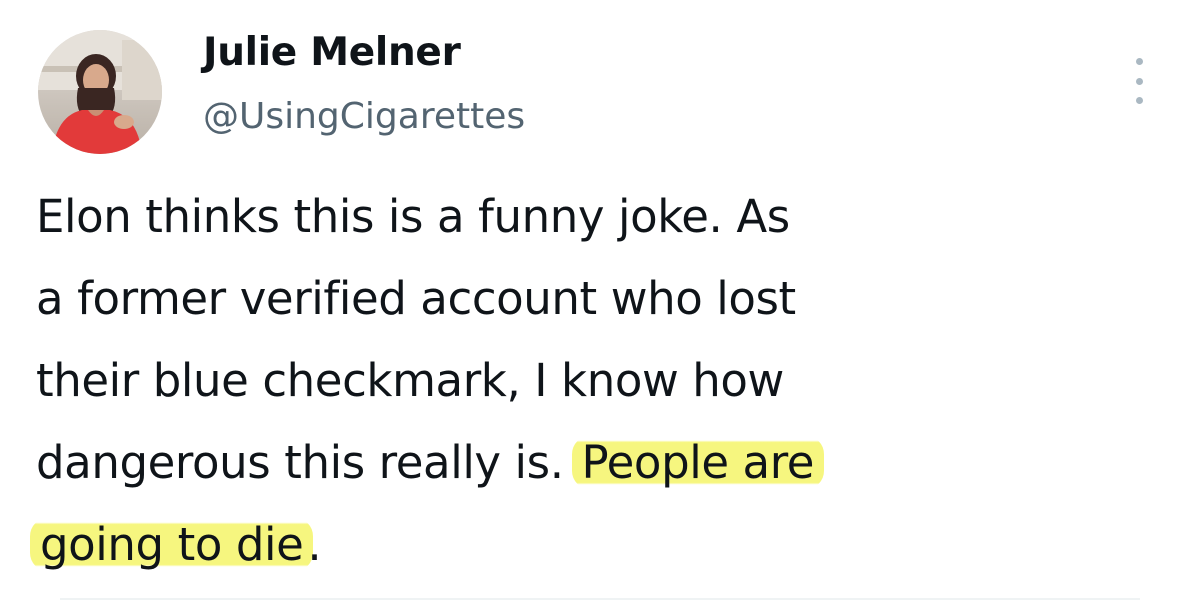 Image resolution: width=1200 pixels, height=604 pixels. I want to click on avatar, so click(100, 92).